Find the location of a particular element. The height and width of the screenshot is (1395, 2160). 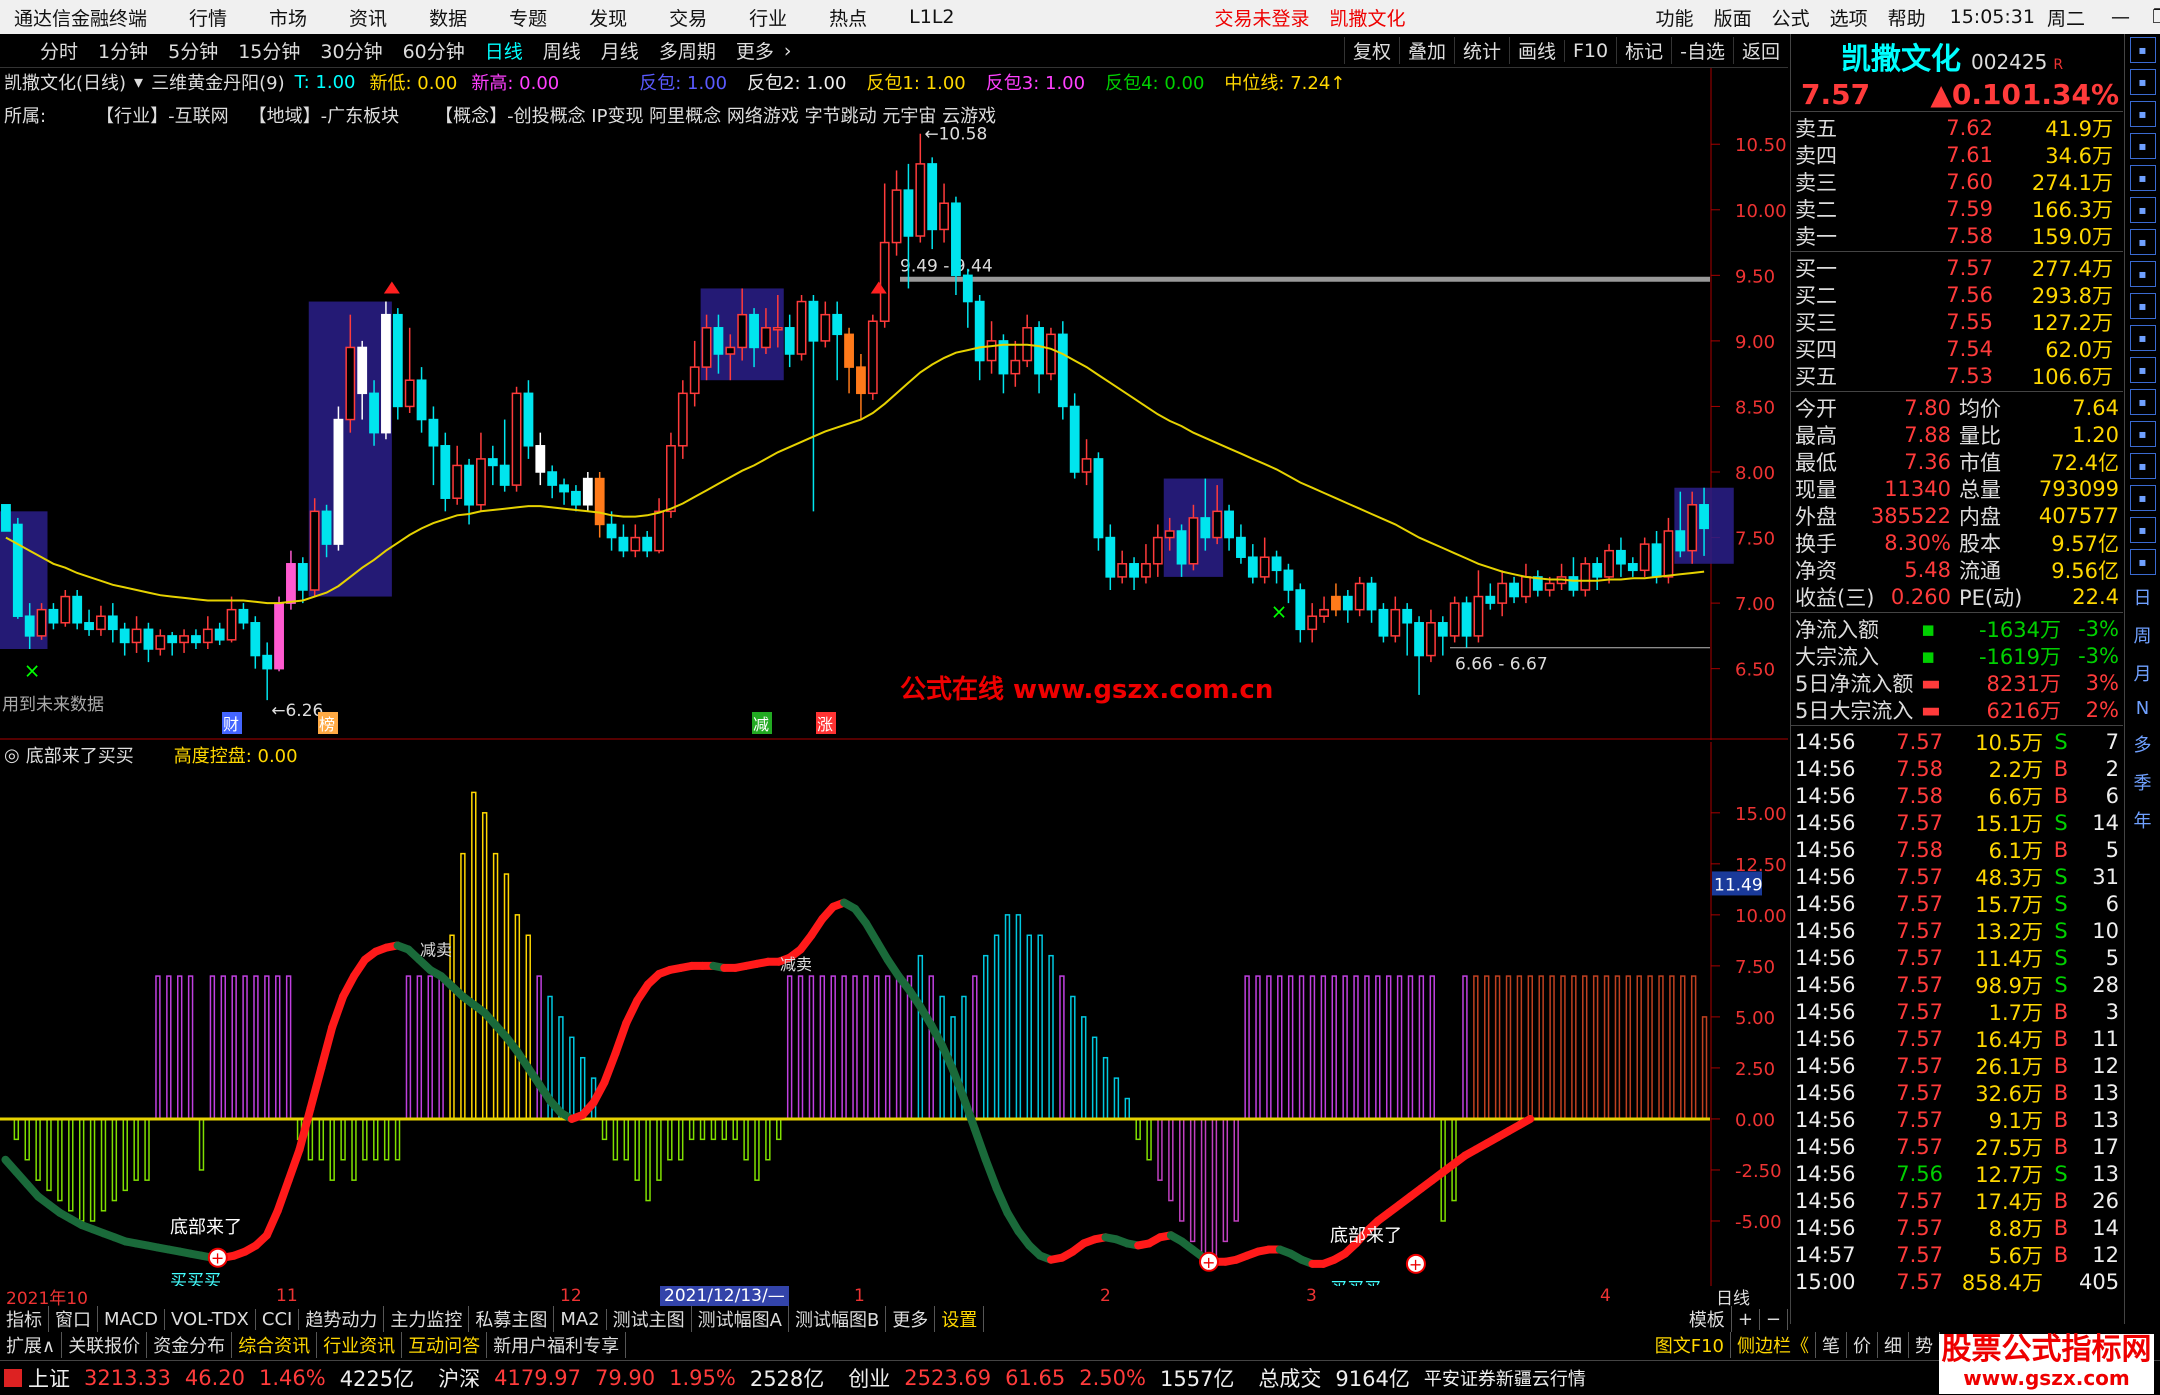

tab-qa: 互动问答 is located at coordinates (445, 1345).